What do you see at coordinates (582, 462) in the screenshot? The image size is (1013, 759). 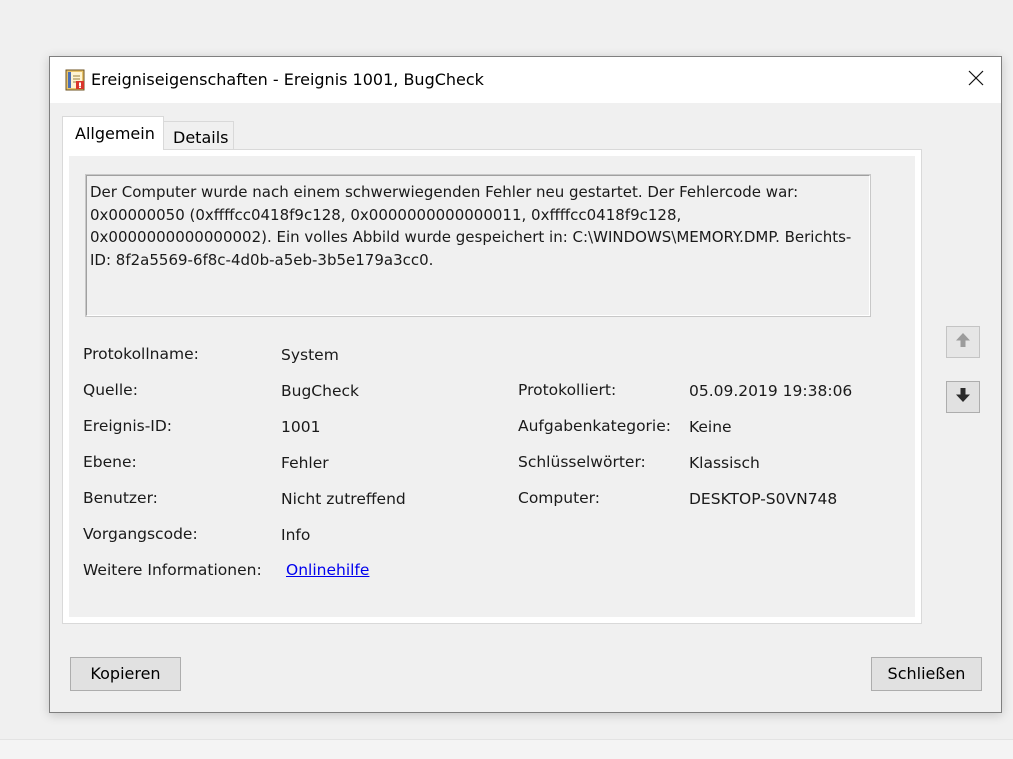 I see `keywords-label: Schlüsselwörter:` at bounding box center [582, 462].